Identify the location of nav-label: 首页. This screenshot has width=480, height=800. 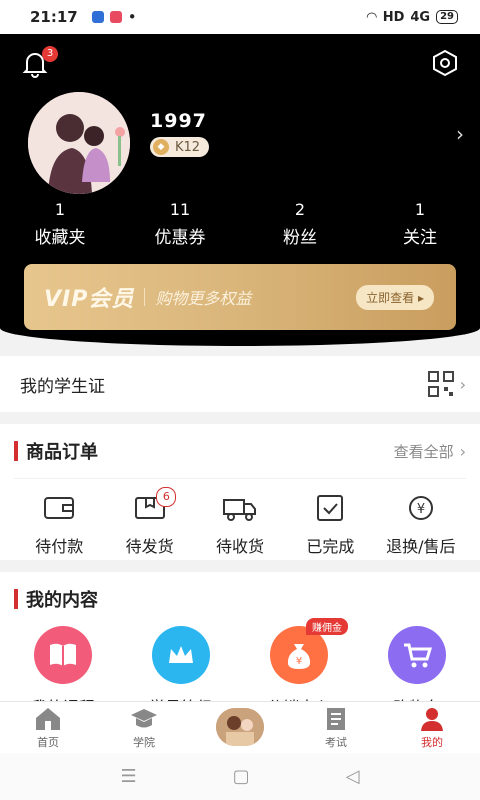
(48, 742).